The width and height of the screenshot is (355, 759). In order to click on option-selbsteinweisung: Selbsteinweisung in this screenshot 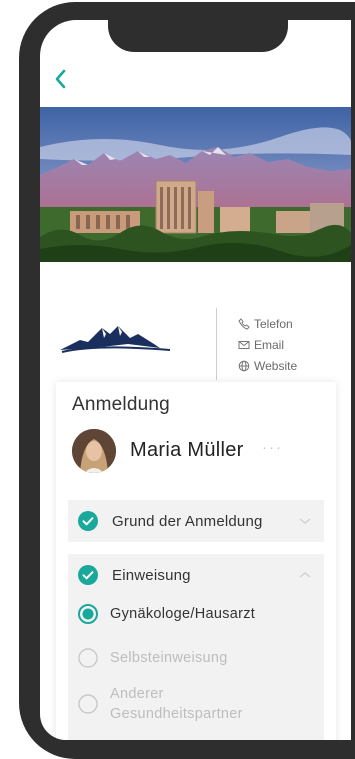, I will do `click(153, 658)`.